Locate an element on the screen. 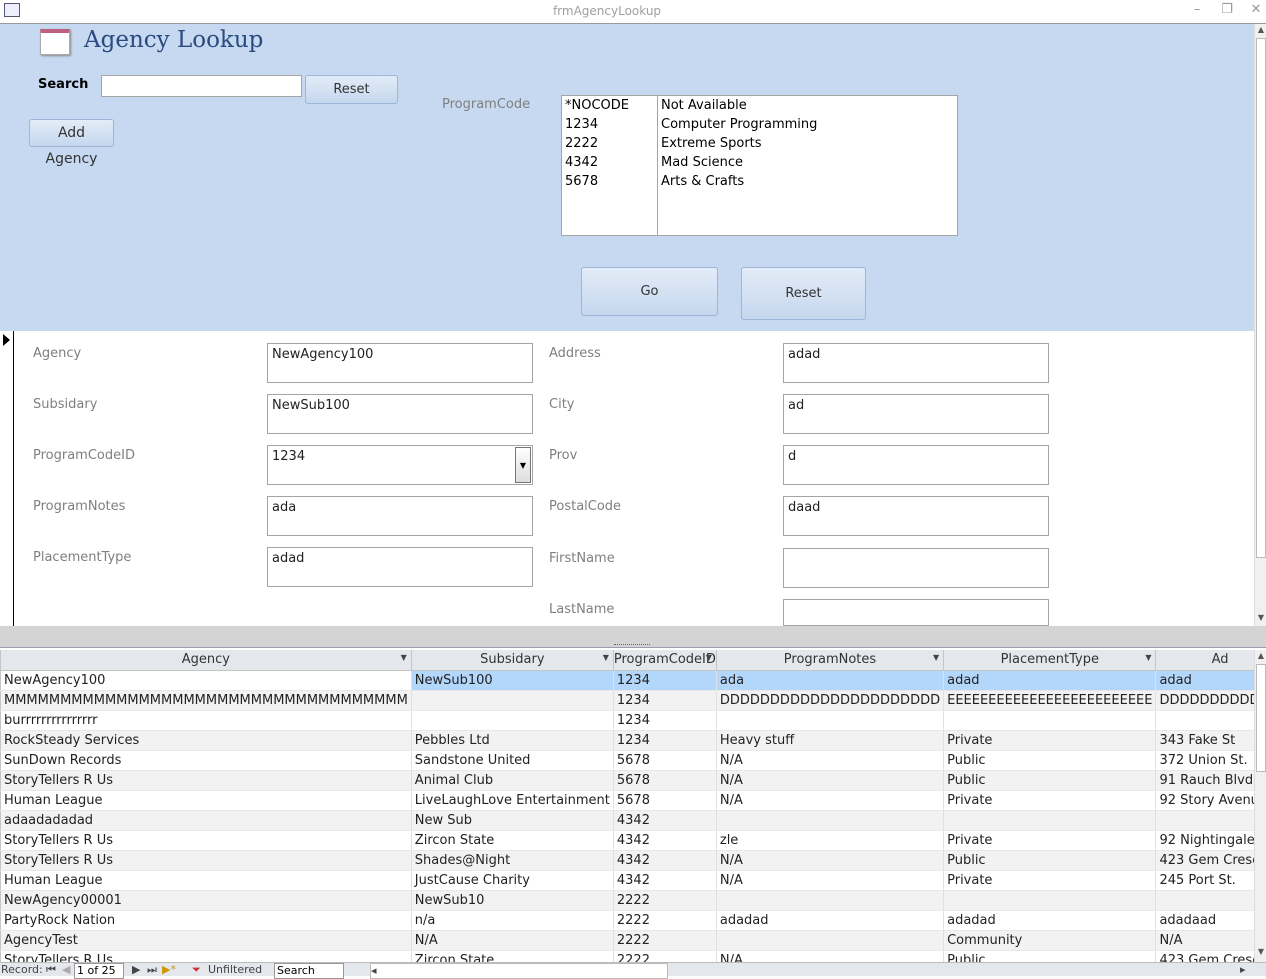 This screenshot has height=979, width=1266. column-header-placementtype: PlacementType ▼ is located at coordinates (1050, 660).